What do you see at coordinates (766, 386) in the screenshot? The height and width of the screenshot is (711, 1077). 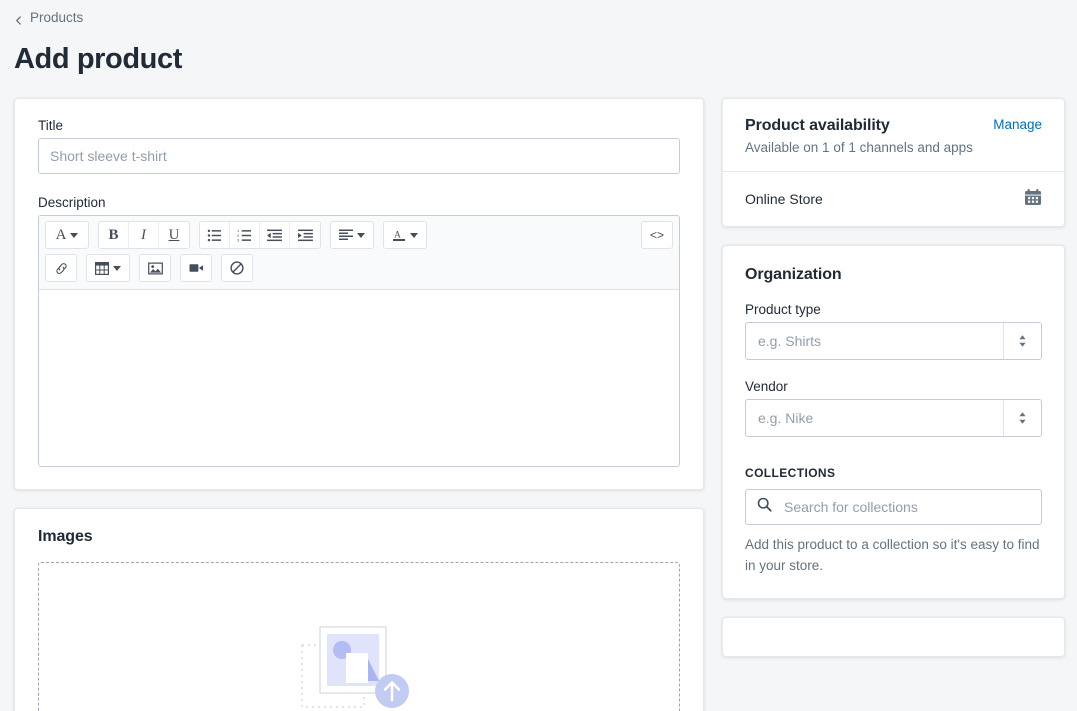 I see `vendor-label: Vendor` at bounding box center [766, 386].